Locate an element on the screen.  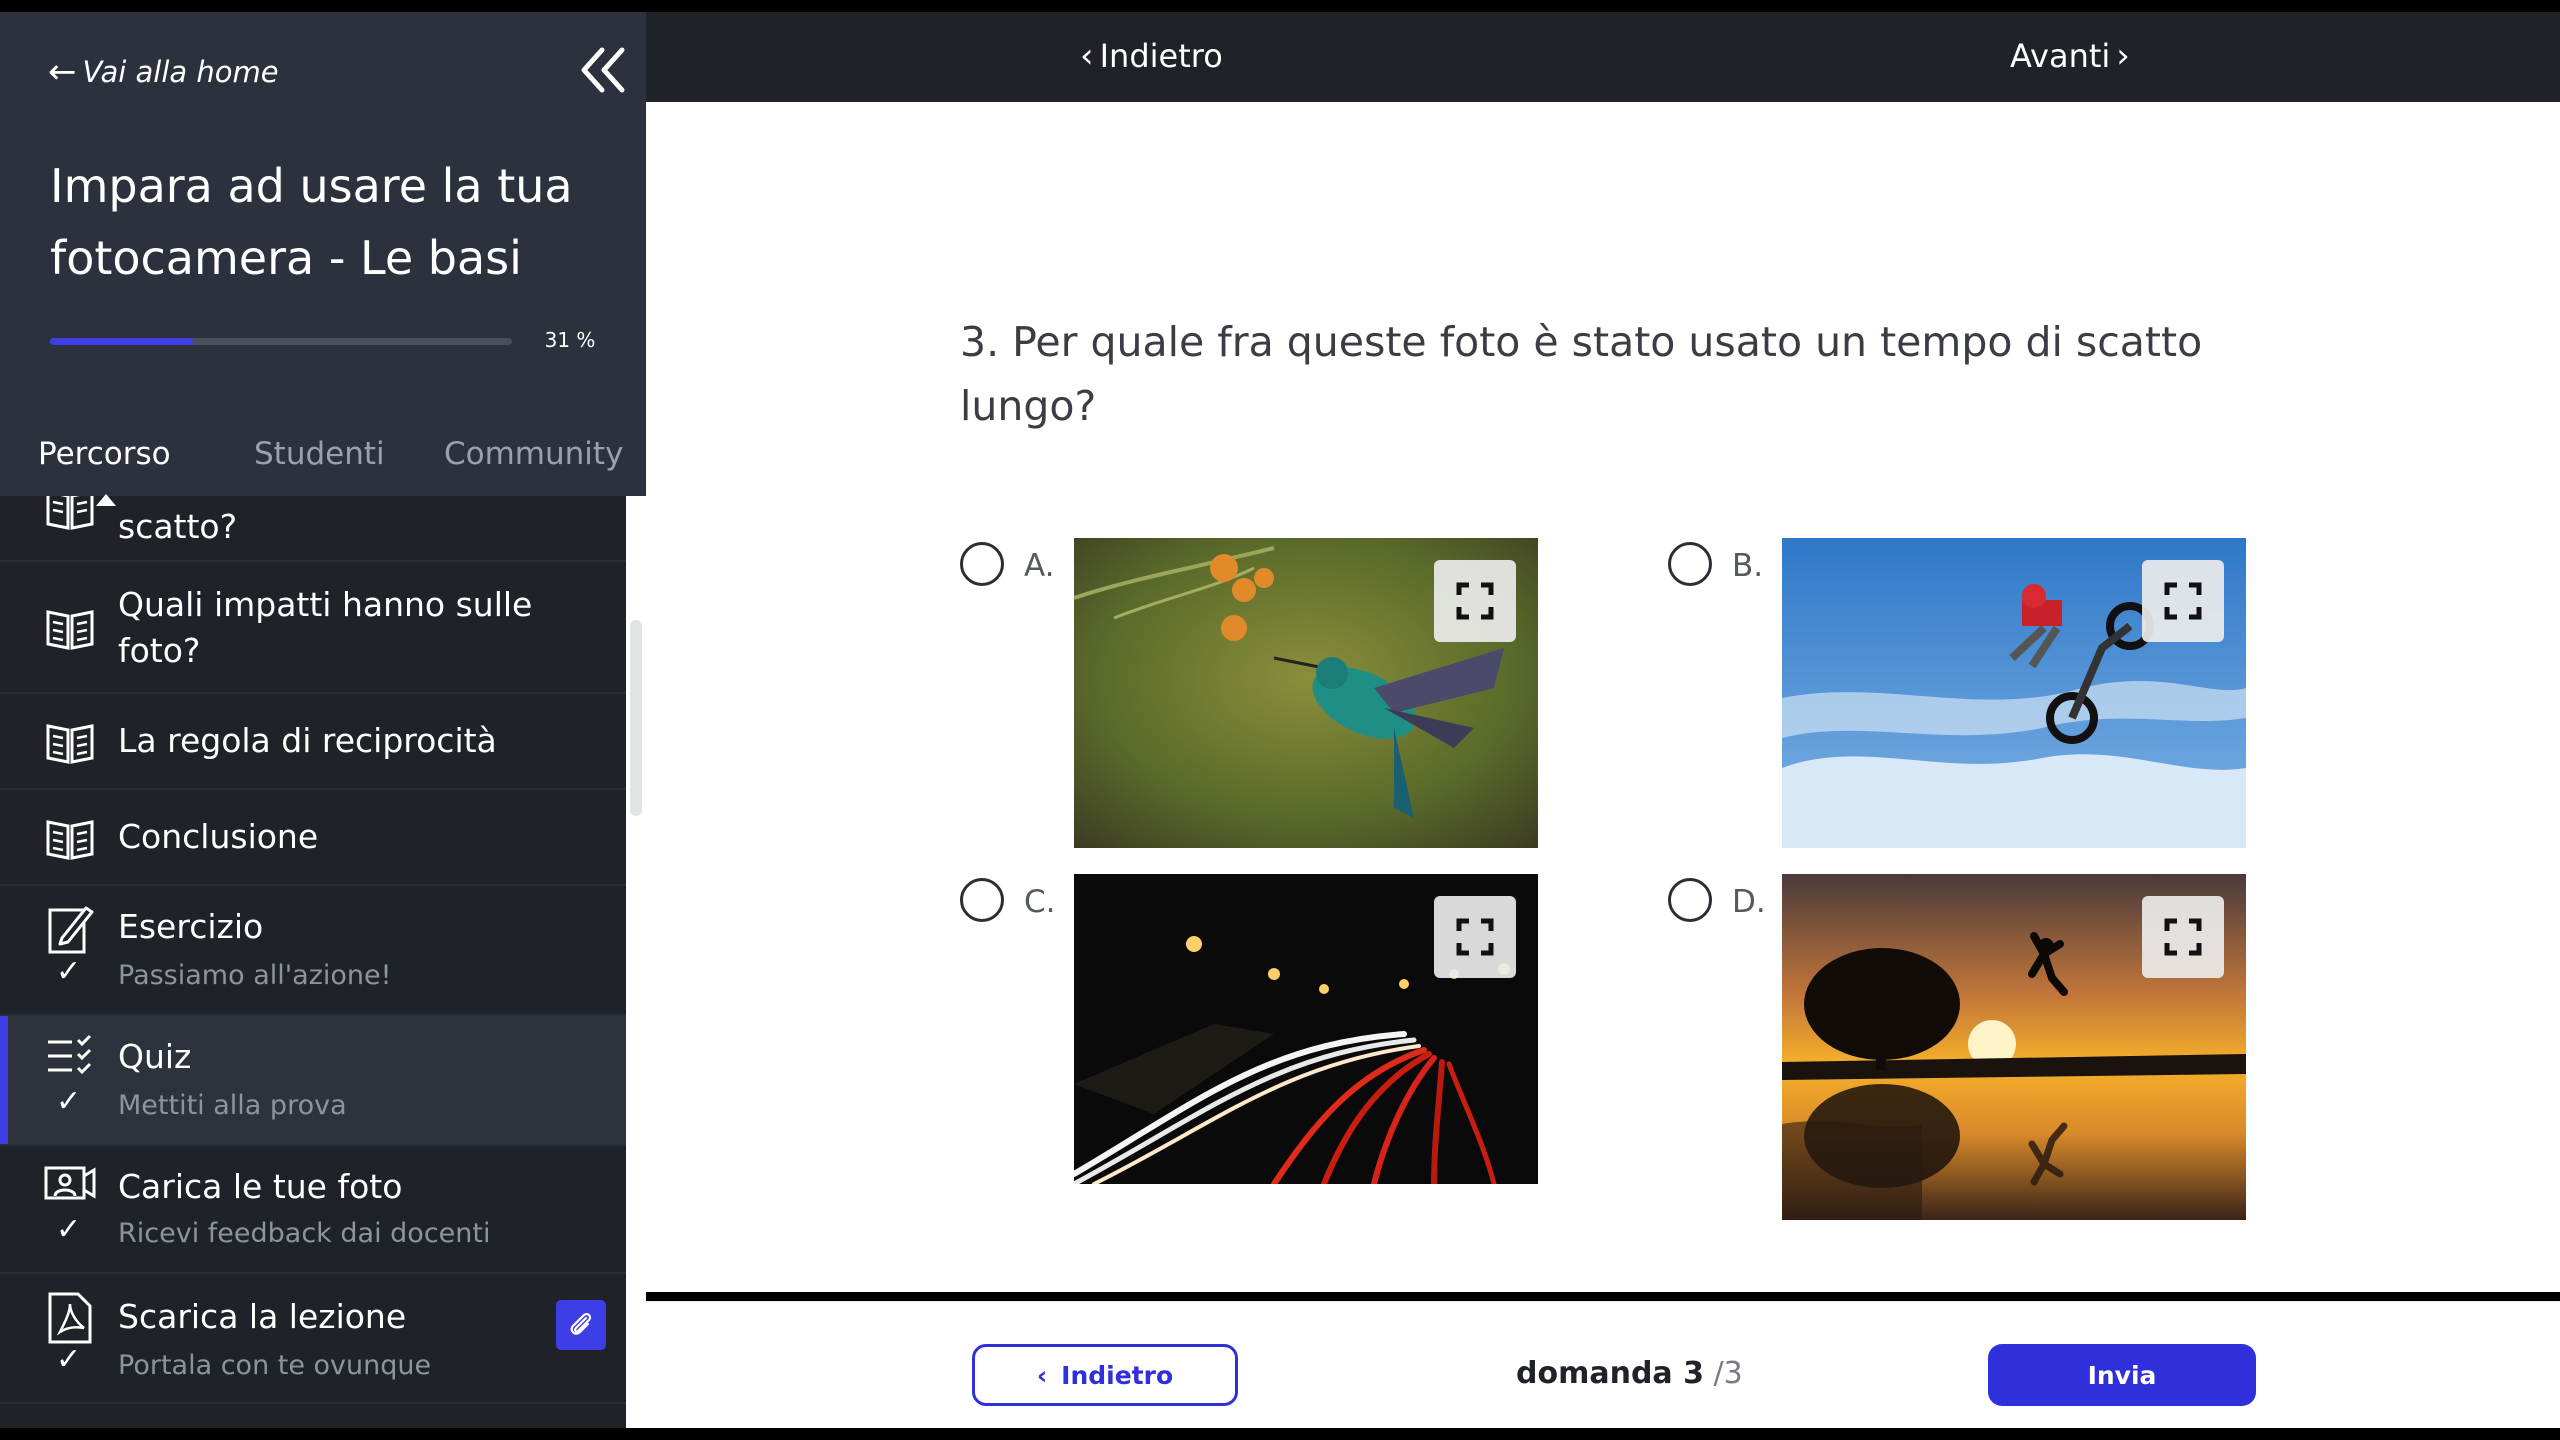
sunset-jump-silhouette-photo is located at coordinates (2014, 1047).